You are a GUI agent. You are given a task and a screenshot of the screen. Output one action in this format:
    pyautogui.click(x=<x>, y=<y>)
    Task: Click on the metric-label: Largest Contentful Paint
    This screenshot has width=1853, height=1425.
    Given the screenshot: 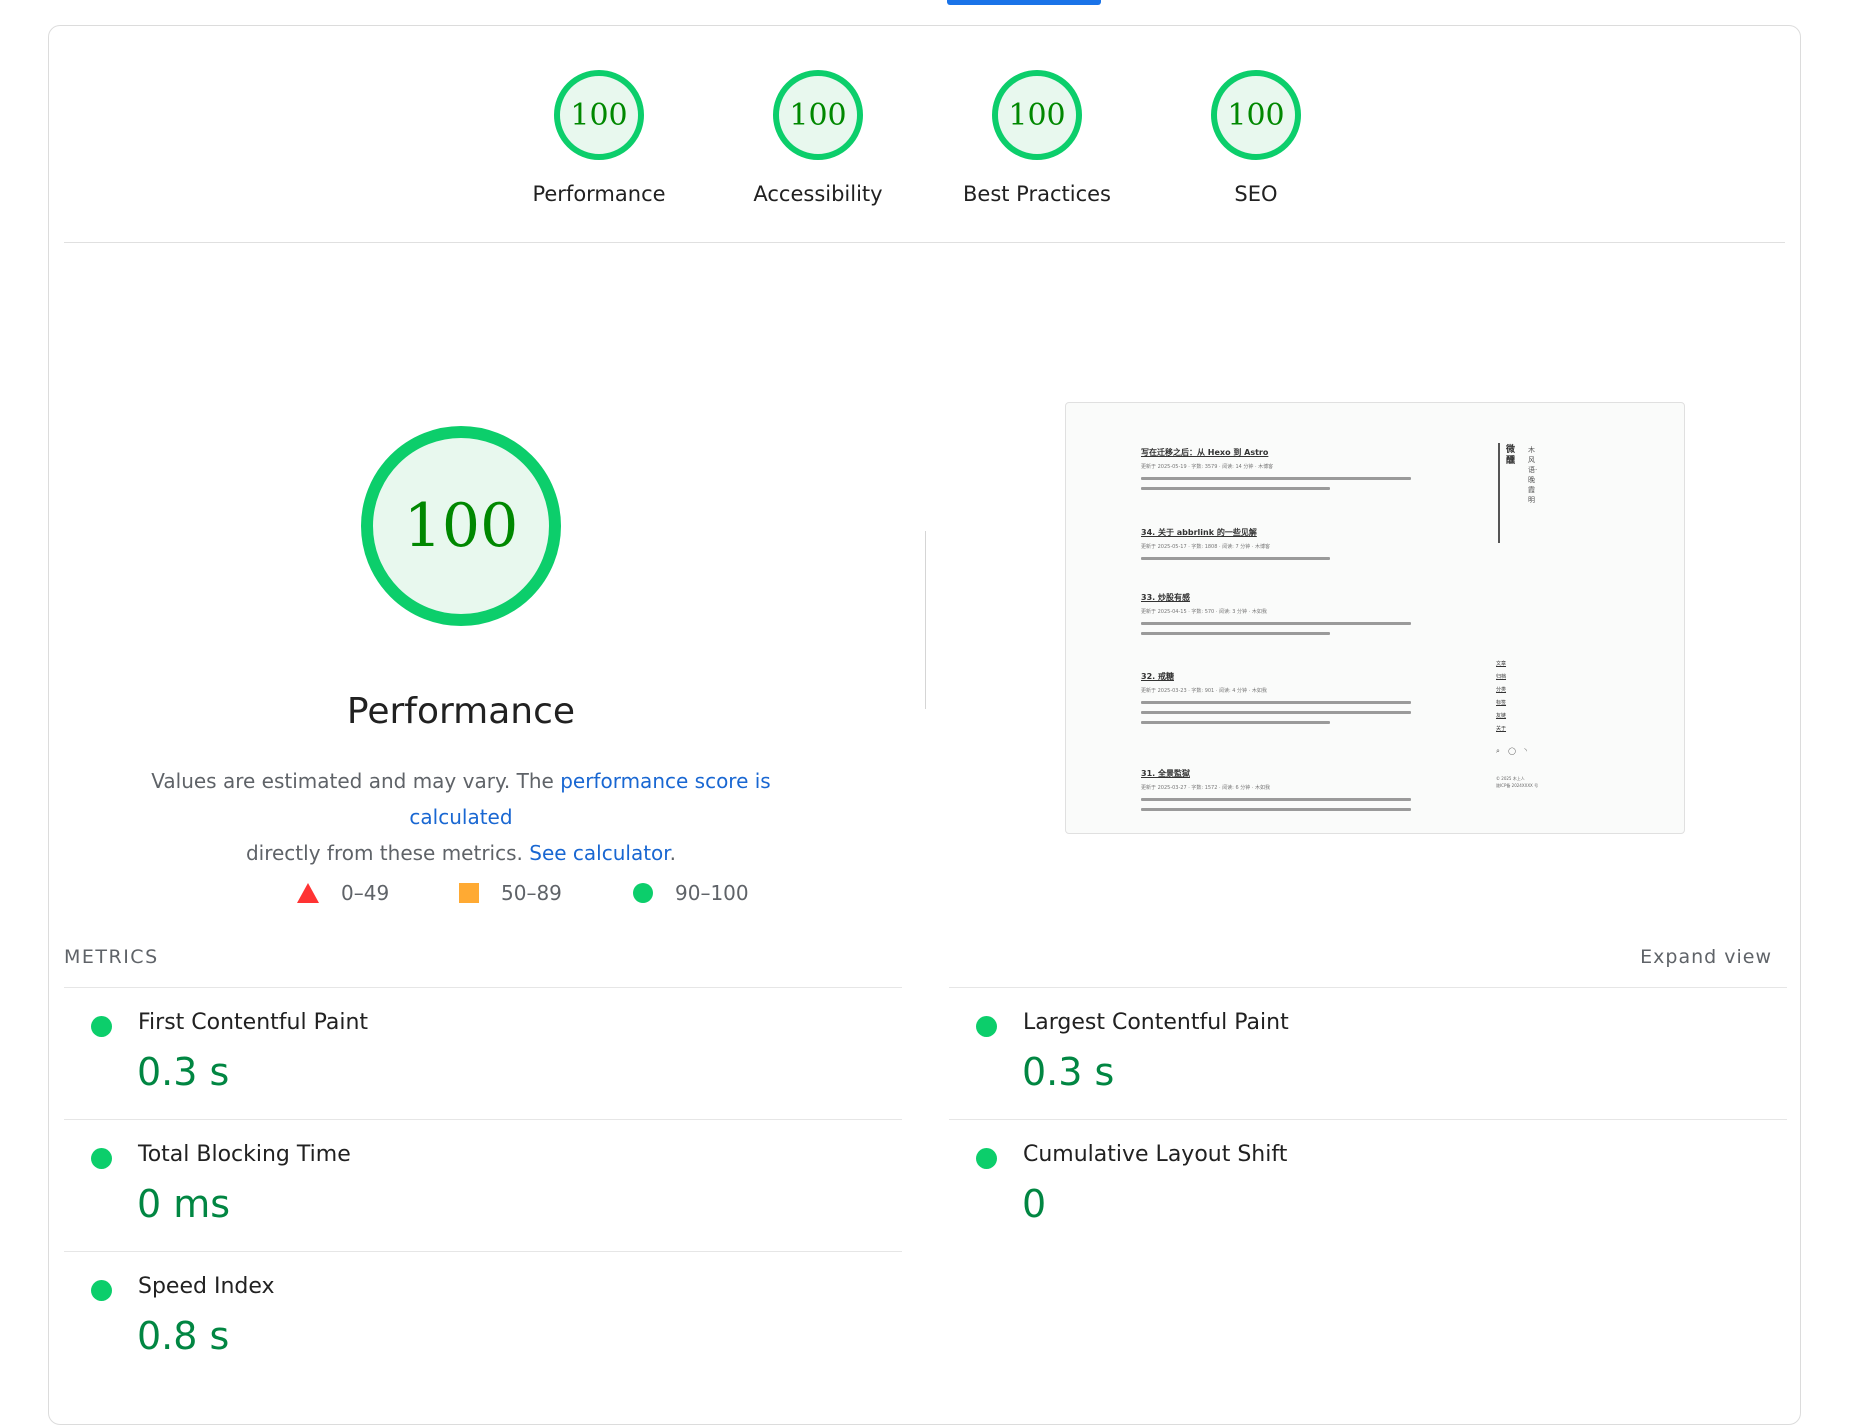 What is the action you would take?
    pyautogui.click(x=1156, y=1022)
    